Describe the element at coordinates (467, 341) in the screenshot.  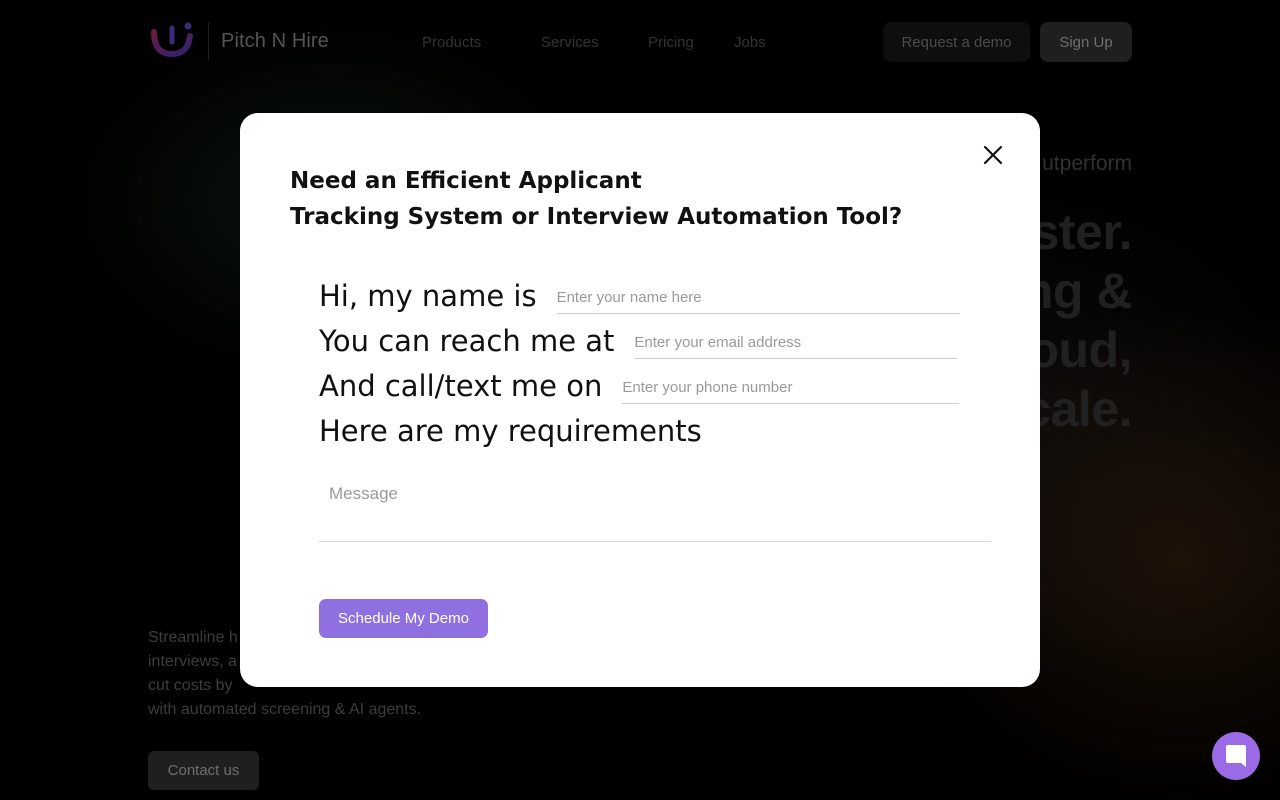
I see `email-label: You can reach me at` at that location.